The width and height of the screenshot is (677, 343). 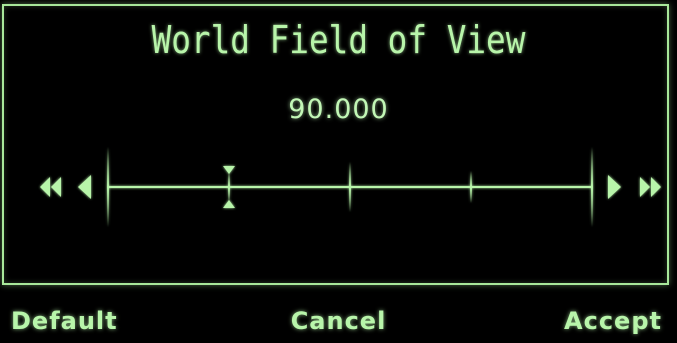 What do you see at coordinates (338, 109) in the screenshot?
I see `slider-value-readout: 90.000` at bounding box center [338, 109].